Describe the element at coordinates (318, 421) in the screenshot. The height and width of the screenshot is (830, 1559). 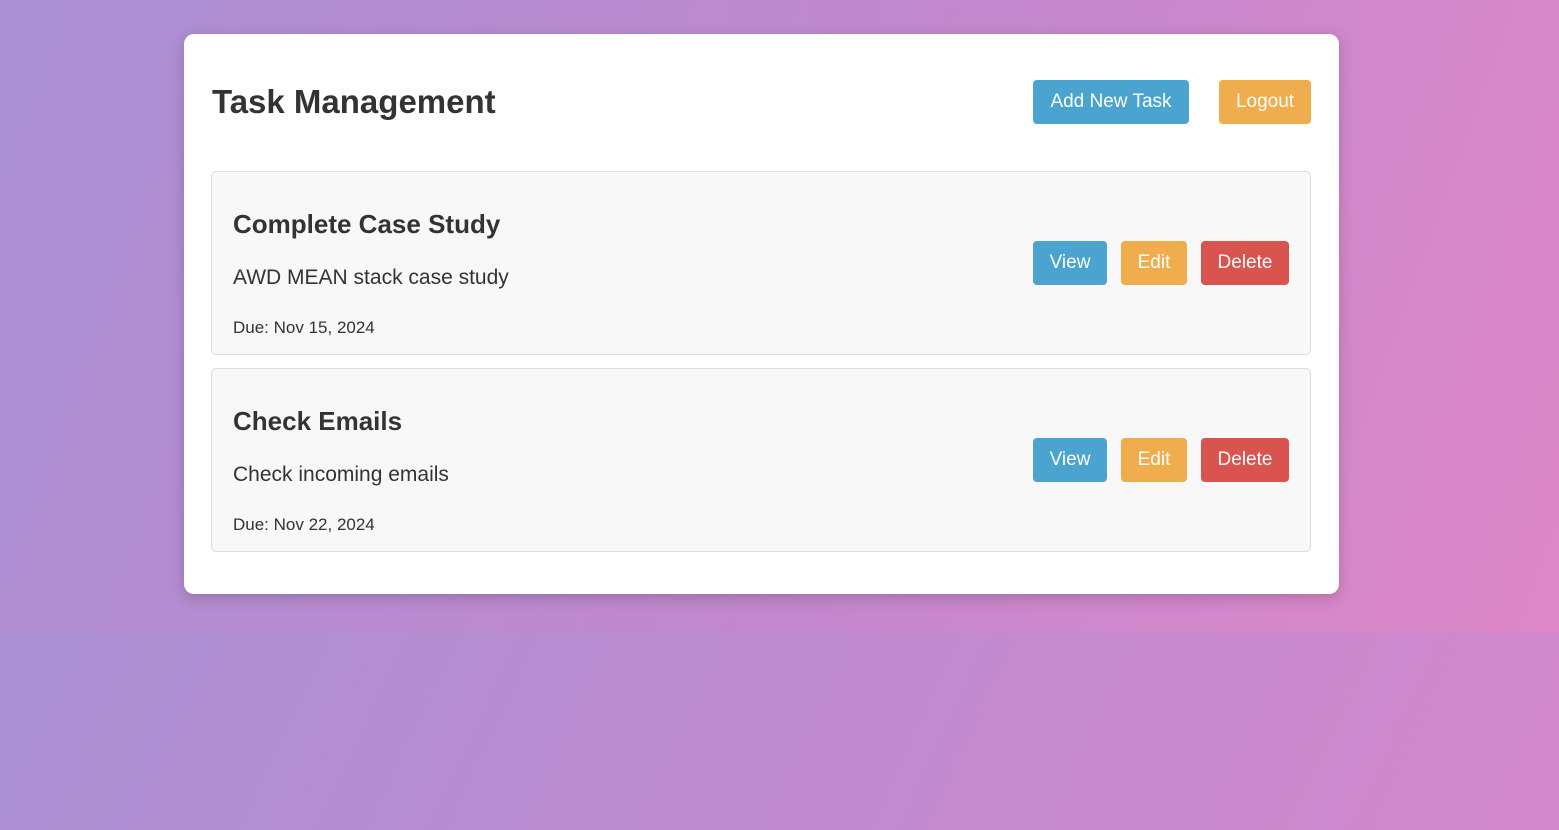
I see `task-title: Check Emails` at that location.